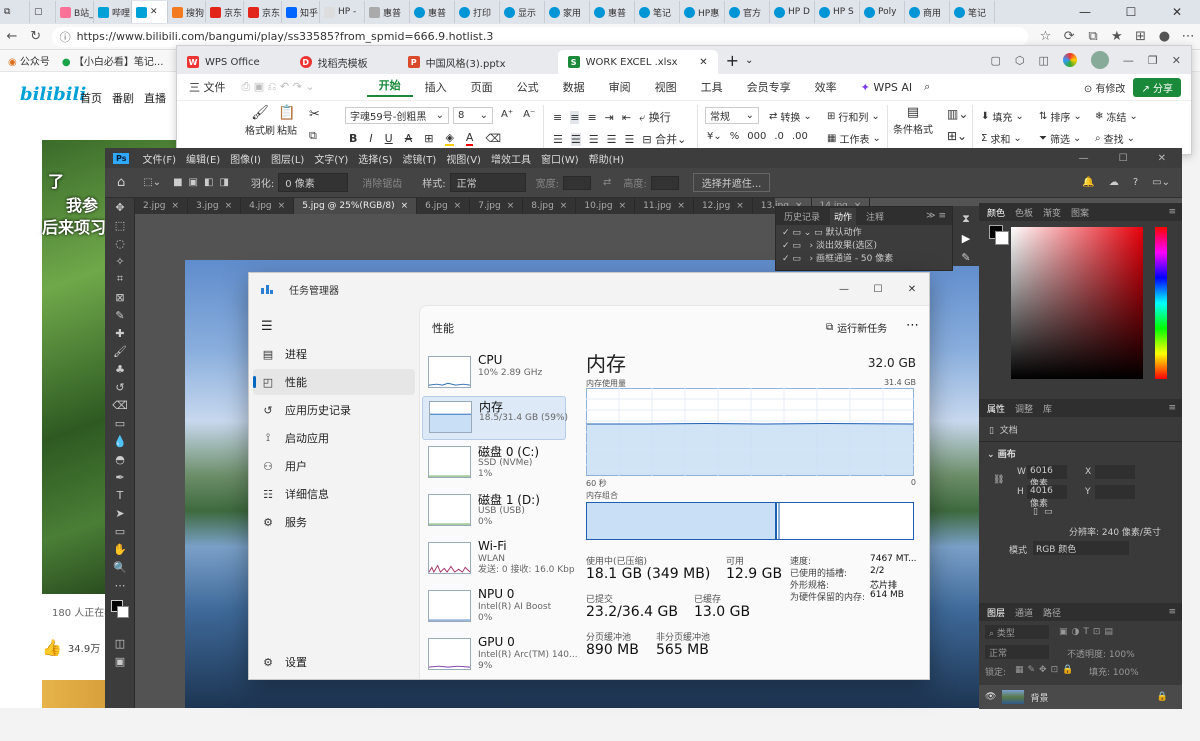 Image resolution: width=1200 pixels, height=741 pixels. What do you see at coordinates (120, 495) in the screenshot?
I see `type-tool-icon: T` at bounding box center [120, 495].